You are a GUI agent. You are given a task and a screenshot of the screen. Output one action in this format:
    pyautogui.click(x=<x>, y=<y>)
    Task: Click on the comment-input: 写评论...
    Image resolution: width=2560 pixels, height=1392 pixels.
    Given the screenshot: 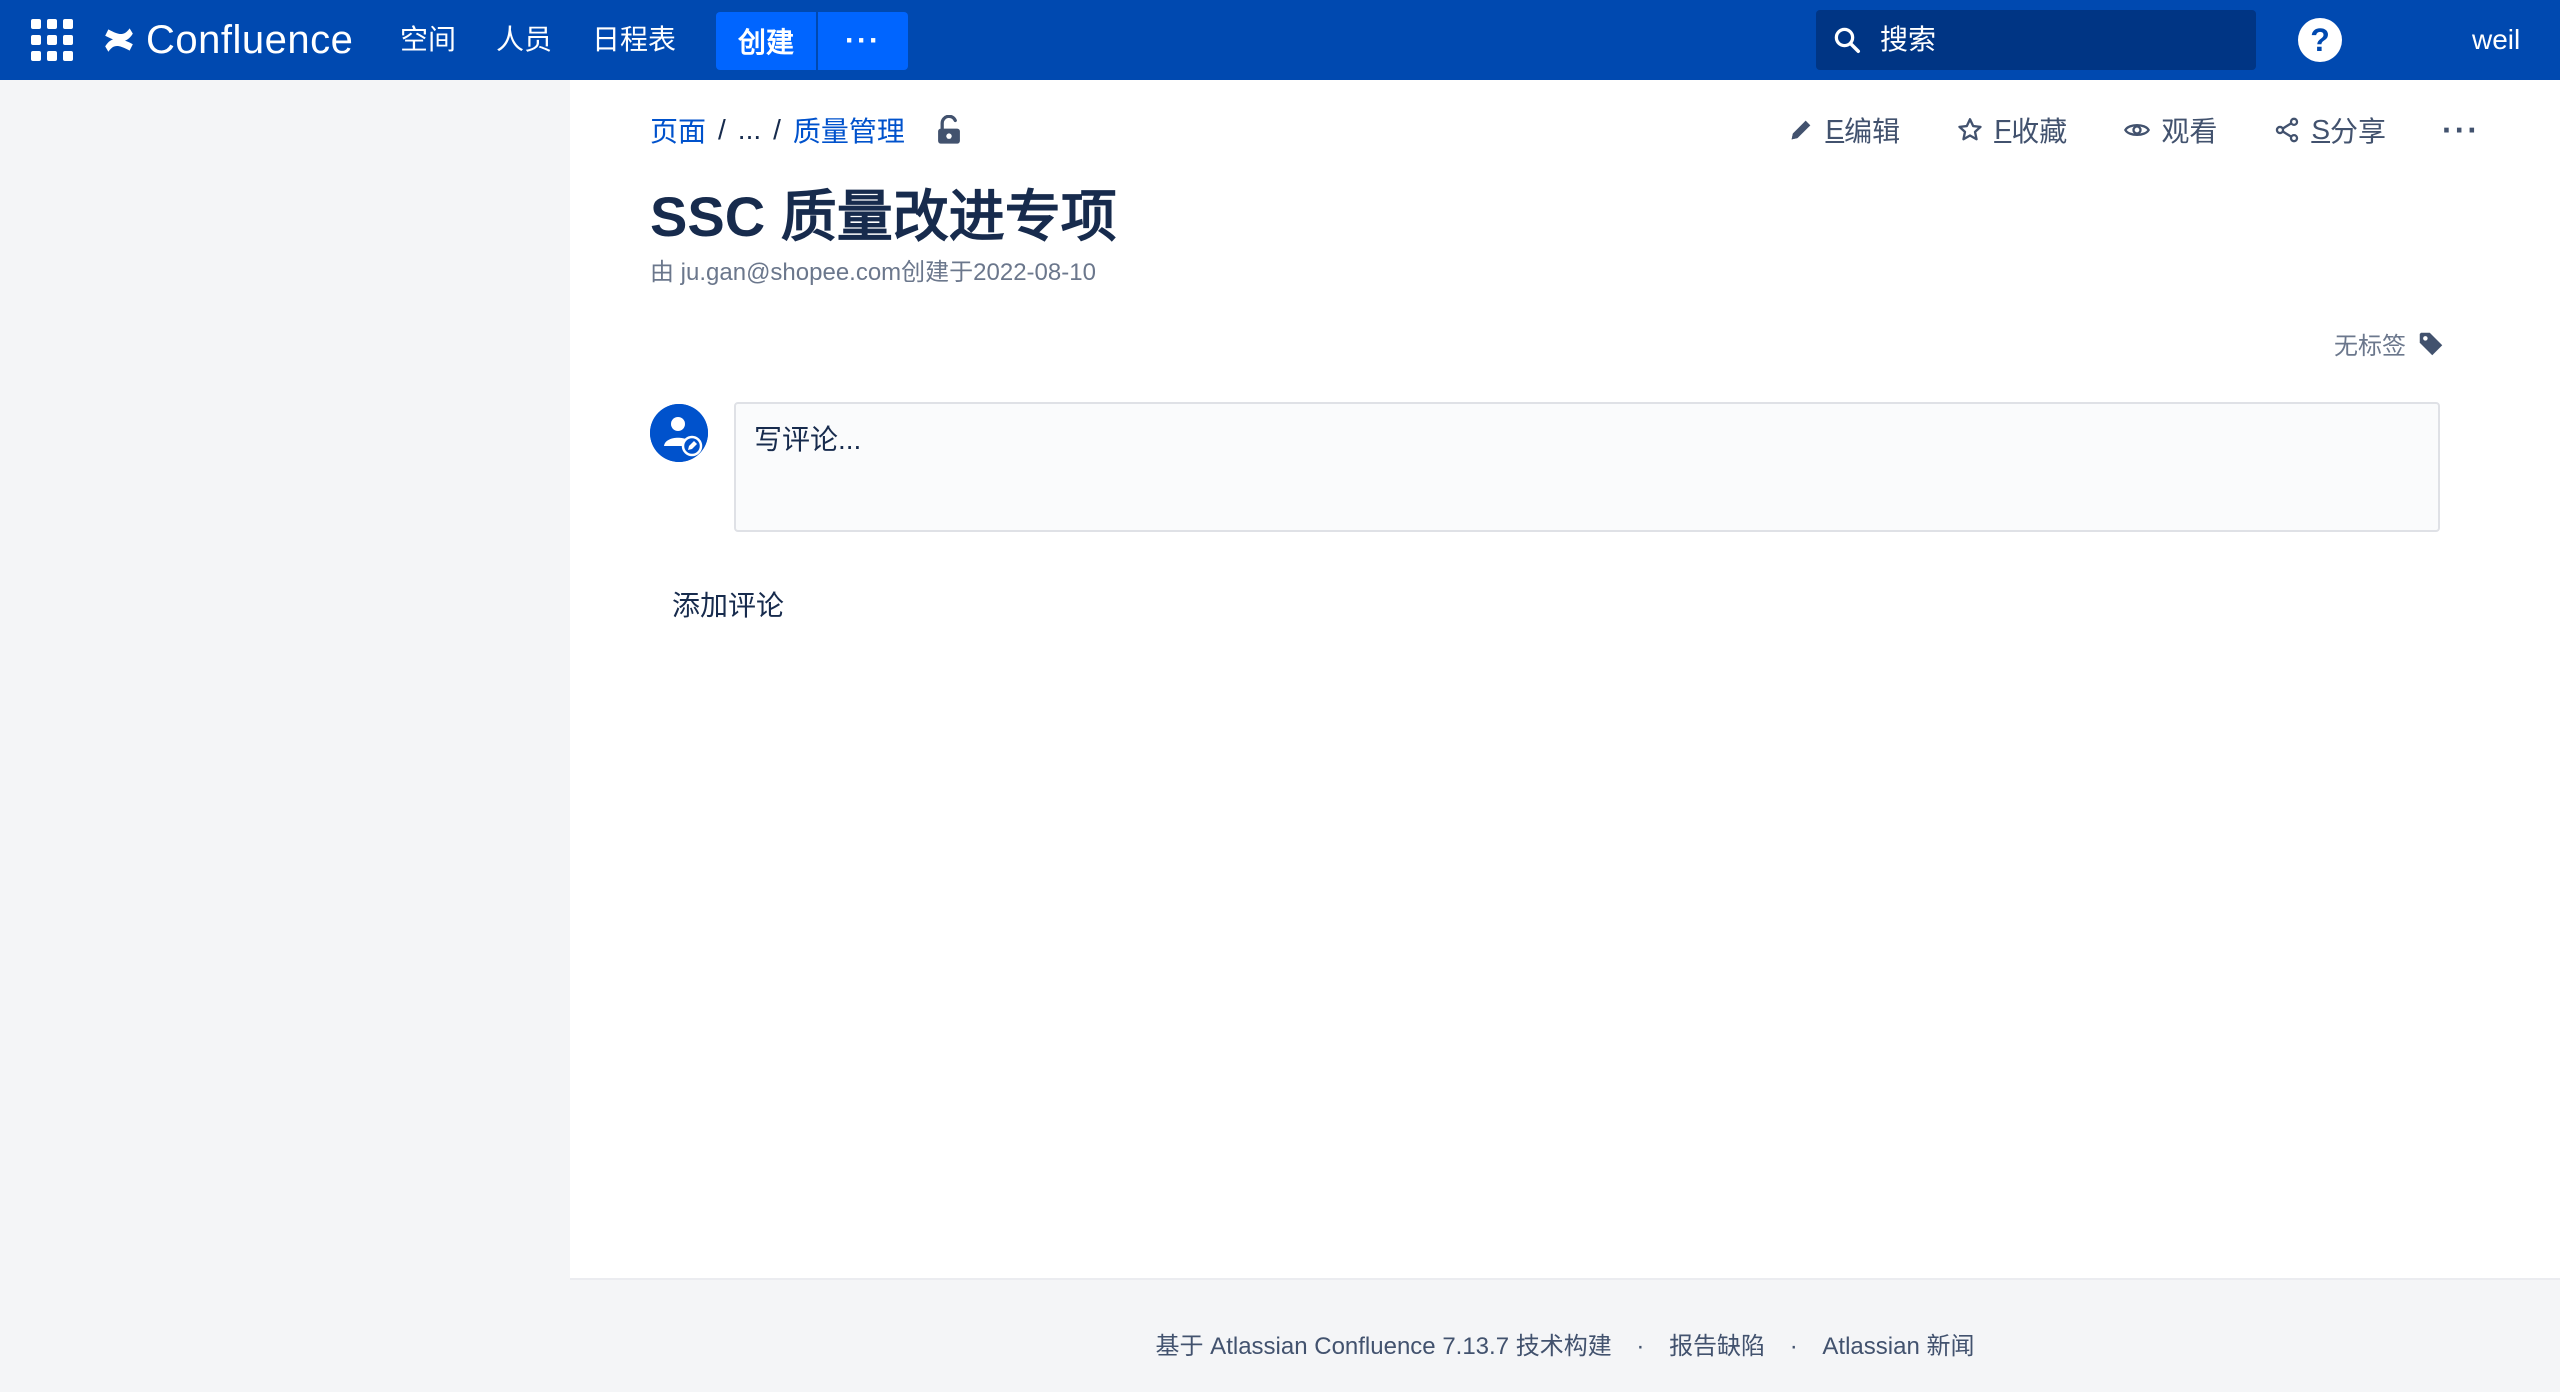 What is the action you would take?
    pyautogui.click(x=1587, y=467)
    